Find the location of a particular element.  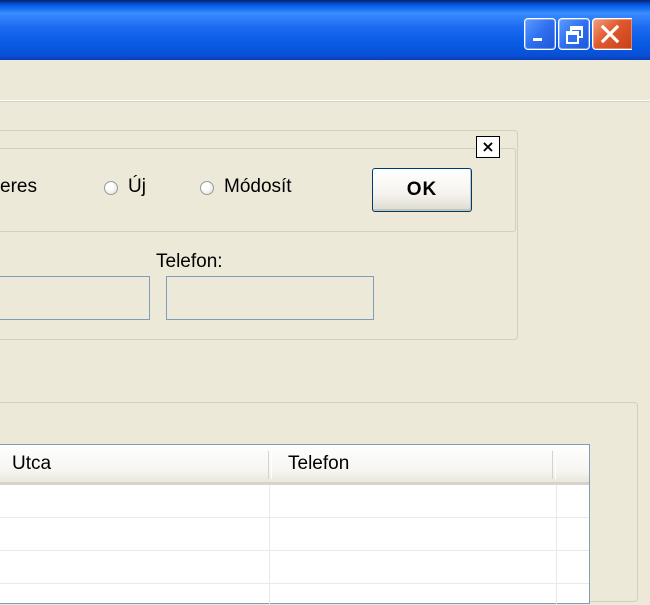

grid-header: Utca Telefon is located at coordinates (294, 465).